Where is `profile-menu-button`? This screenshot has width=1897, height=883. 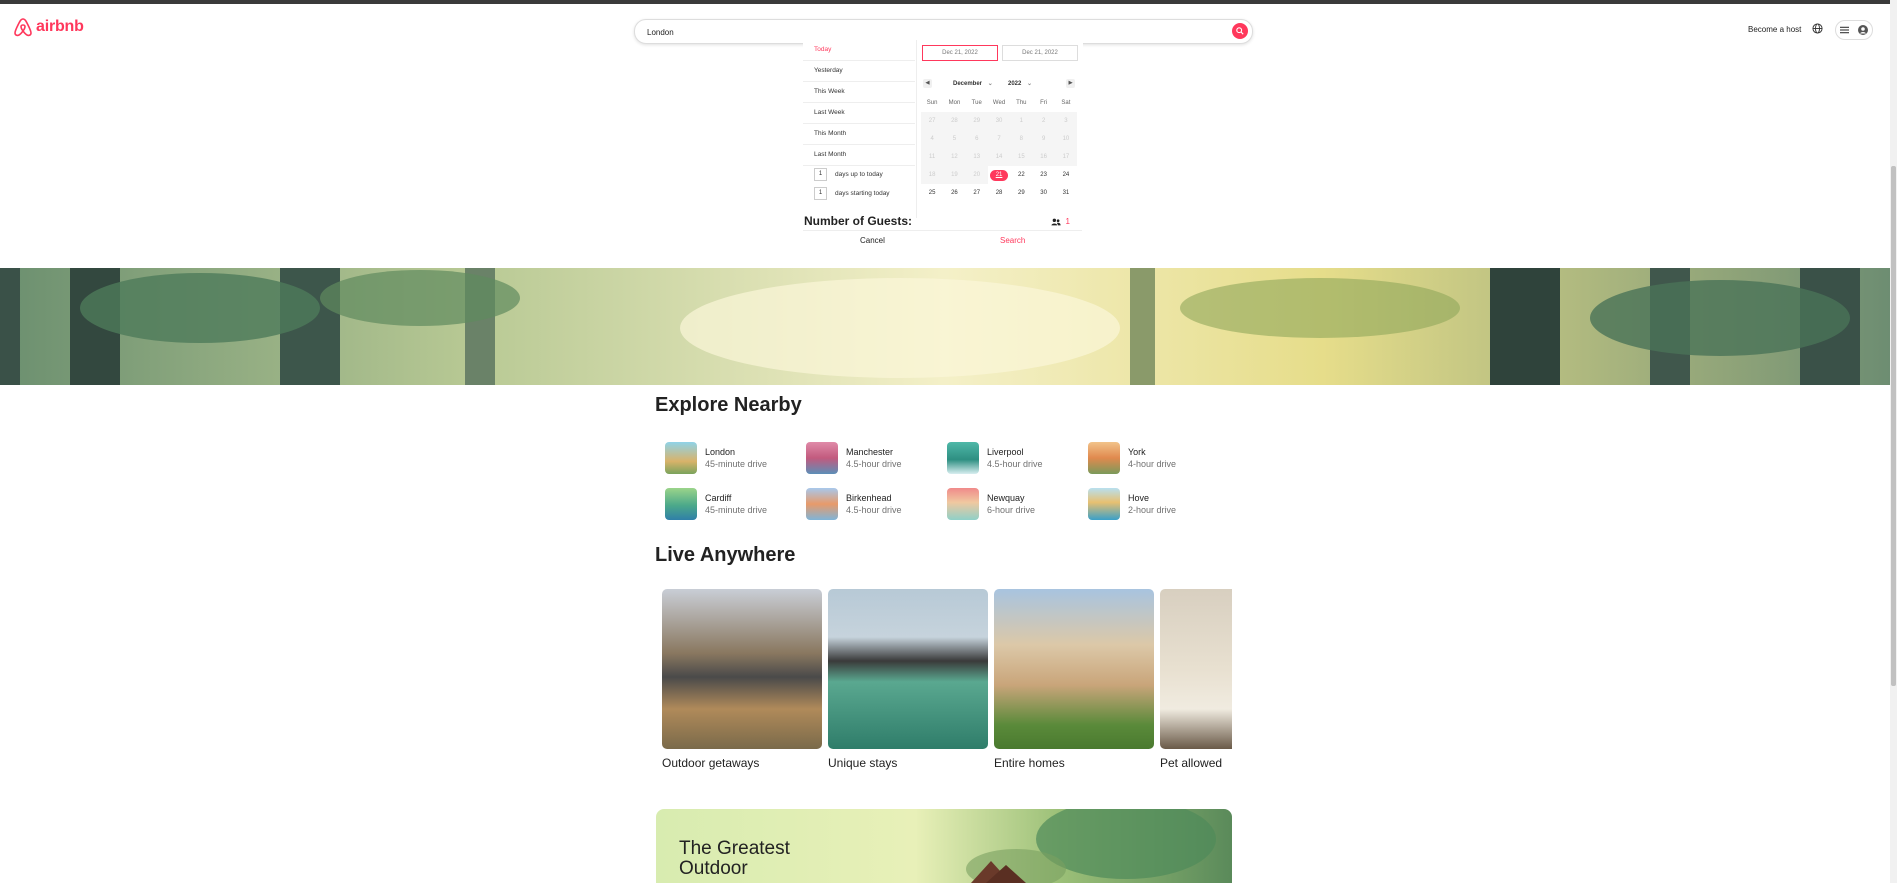 profile-menu-button is located at coordinates (1854, 30).